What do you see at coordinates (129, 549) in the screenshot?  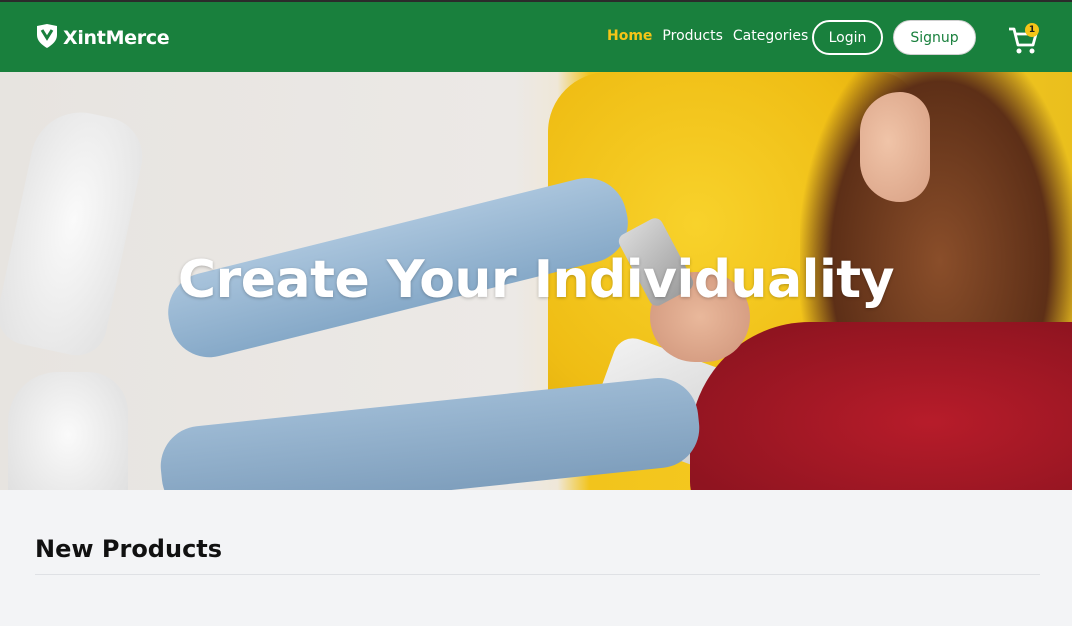 I see `section-title: New Products` at bounding box center [129, 549].